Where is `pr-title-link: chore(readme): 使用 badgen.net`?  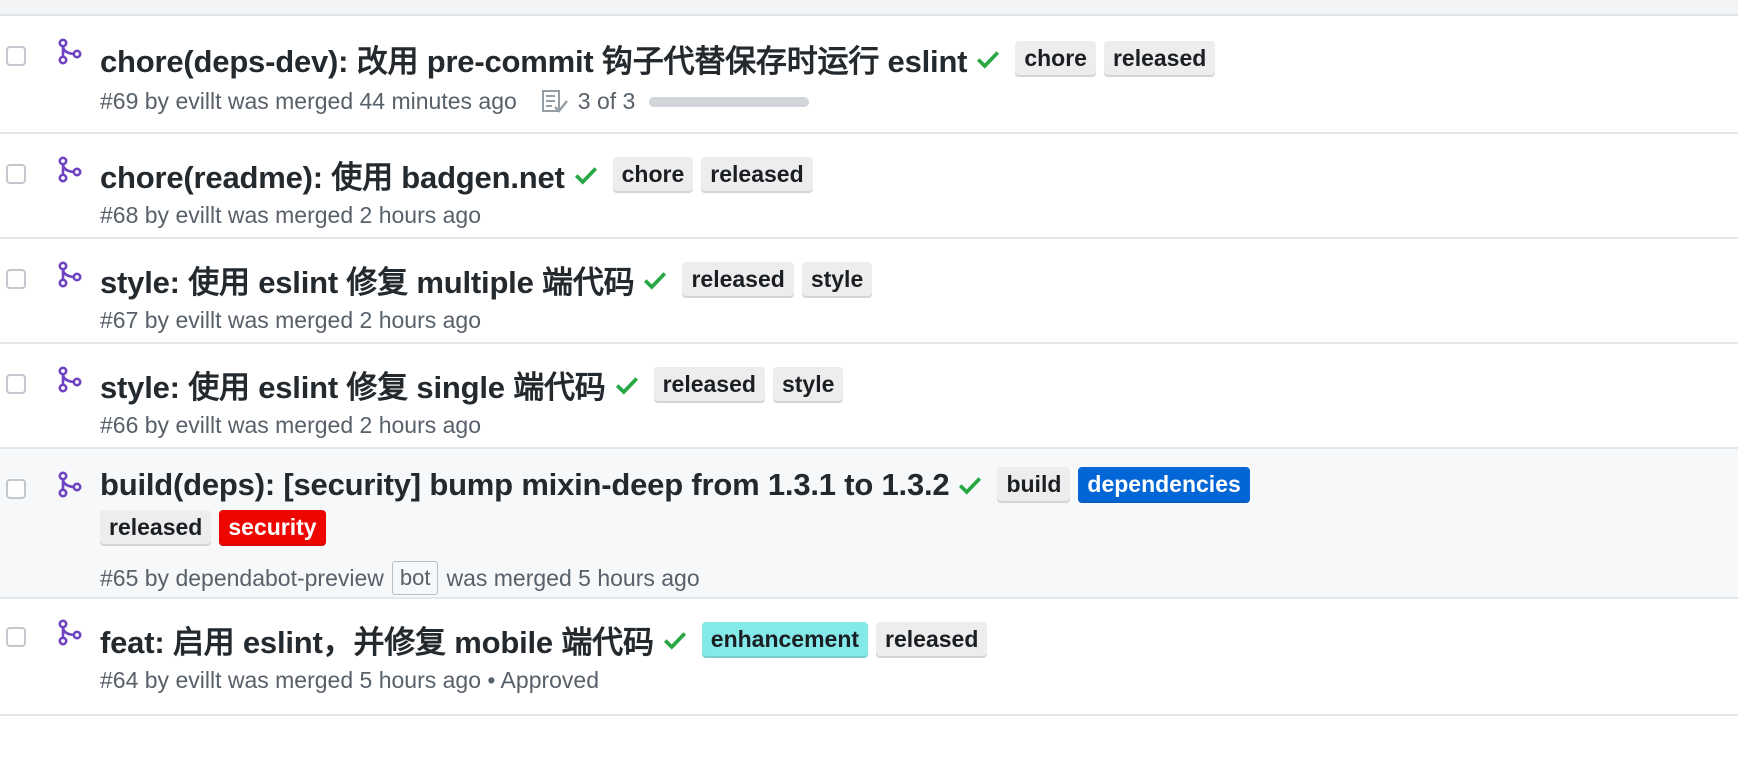 pr-title-link: chore(readme): 使用 badgen.net is located at coordinates (332, 174).